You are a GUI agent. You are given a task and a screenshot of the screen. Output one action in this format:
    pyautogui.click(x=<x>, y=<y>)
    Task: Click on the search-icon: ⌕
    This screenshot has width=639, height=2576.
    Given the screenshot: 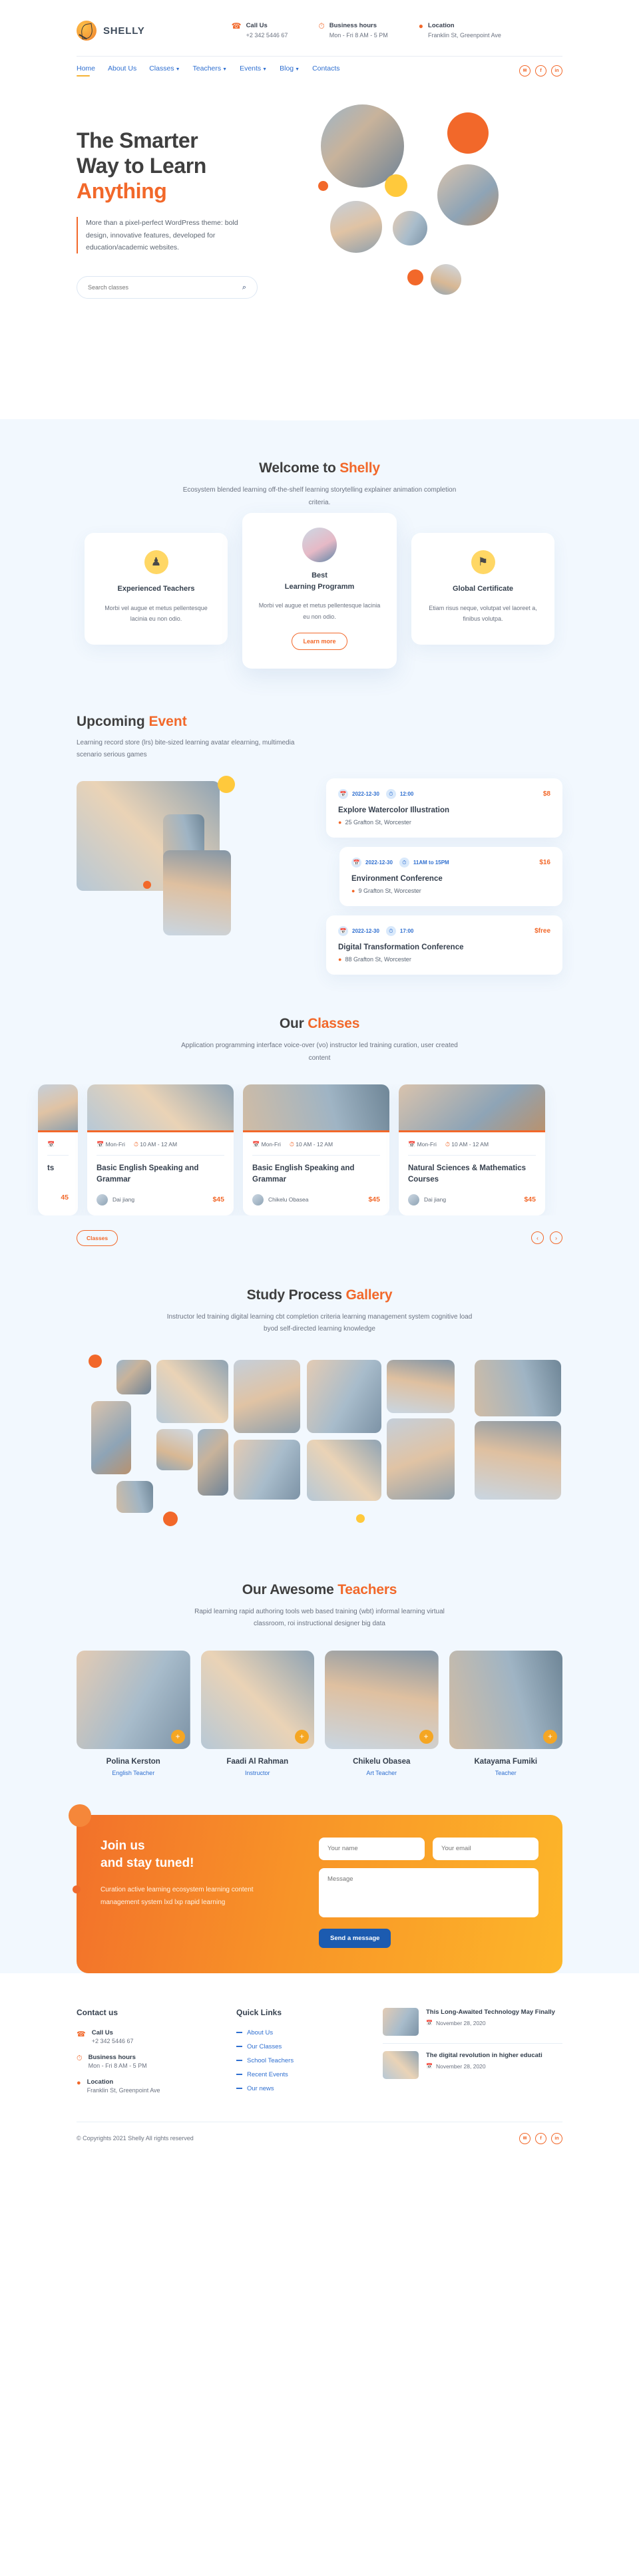 What is the action you would take?
    pyautogui.click(x=244, y=287)
    